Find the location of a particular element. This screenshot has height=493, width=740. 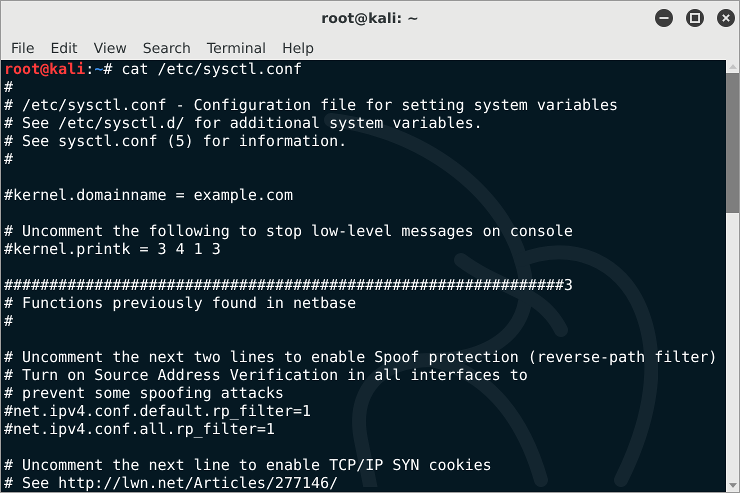

terminal-line: # prevent some spoofing attacks is located at coordinates (144, 393).